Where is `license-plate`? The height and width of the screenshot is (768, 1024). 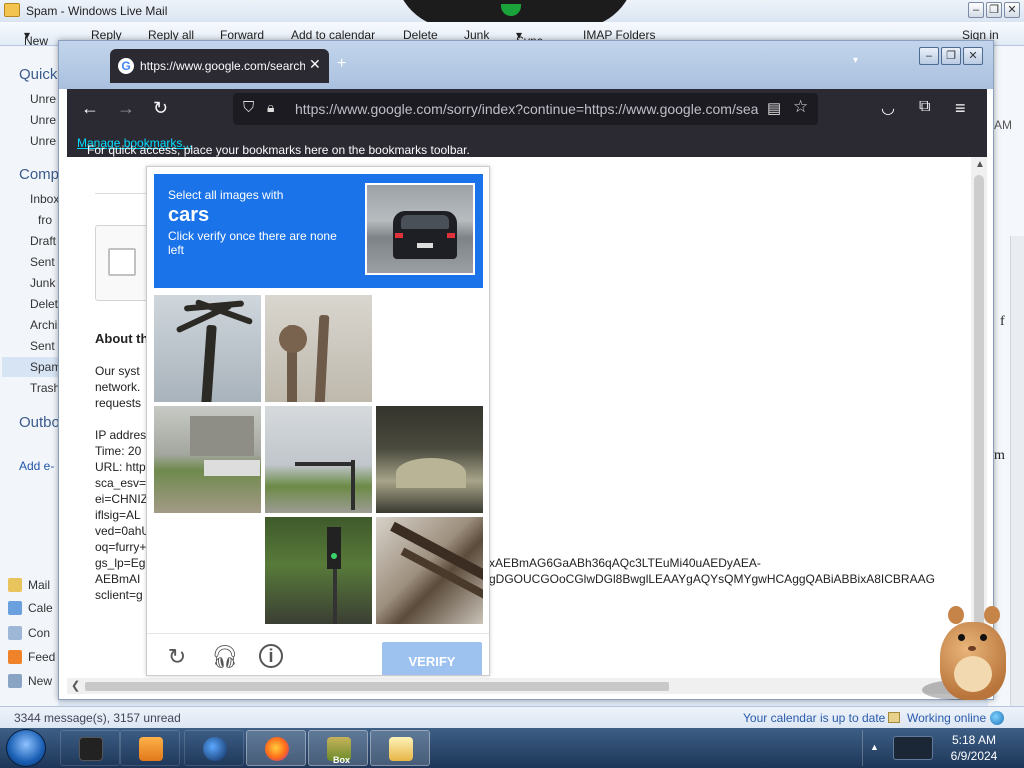 license-plate is located at coordinates (425, 245).